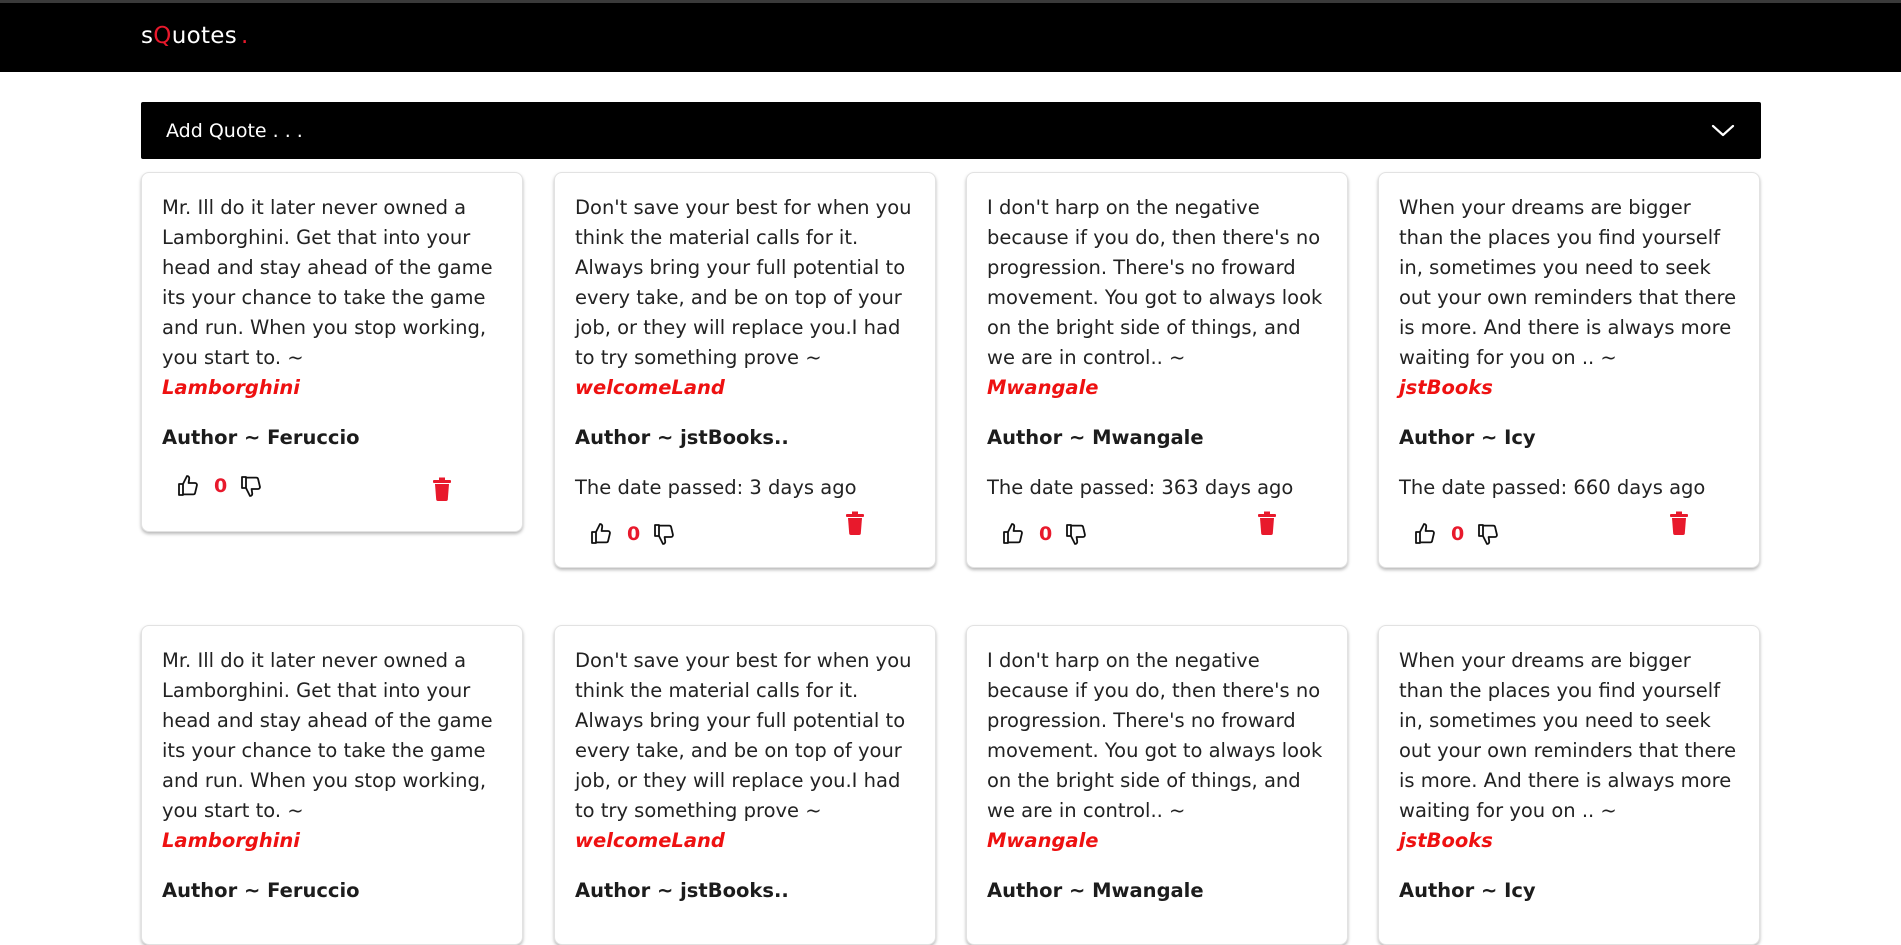  Describe the element at coordinates (162, 36) in the screenshot. I see `brand-accent: Q` at that location.